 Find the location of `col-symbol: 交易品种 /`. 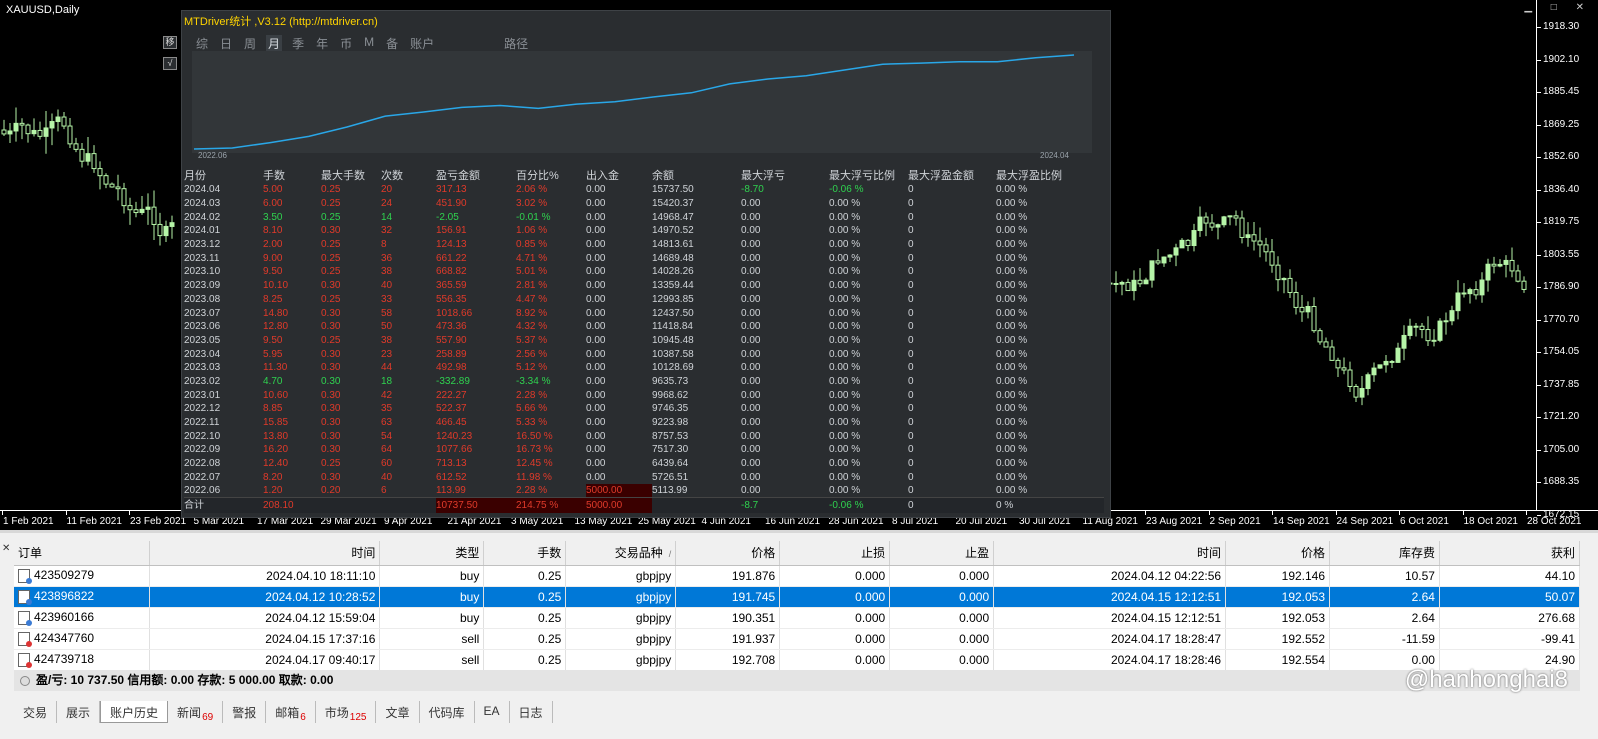

col-symbol: 交易品种 / is located at coordinates (621, 553).